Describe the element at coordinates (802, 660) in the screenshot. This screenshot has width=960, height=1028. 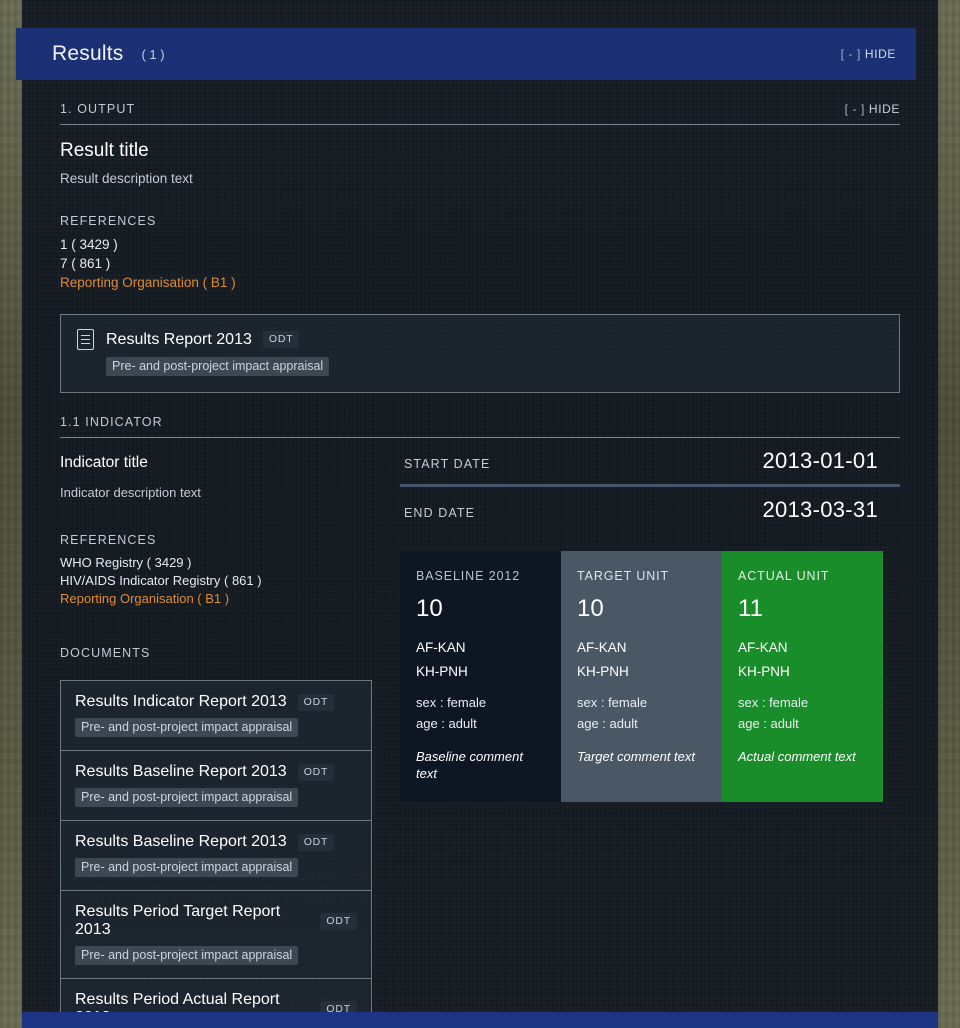
I see `actual-card-geo: AF-KAN KH-PNH` at that location.